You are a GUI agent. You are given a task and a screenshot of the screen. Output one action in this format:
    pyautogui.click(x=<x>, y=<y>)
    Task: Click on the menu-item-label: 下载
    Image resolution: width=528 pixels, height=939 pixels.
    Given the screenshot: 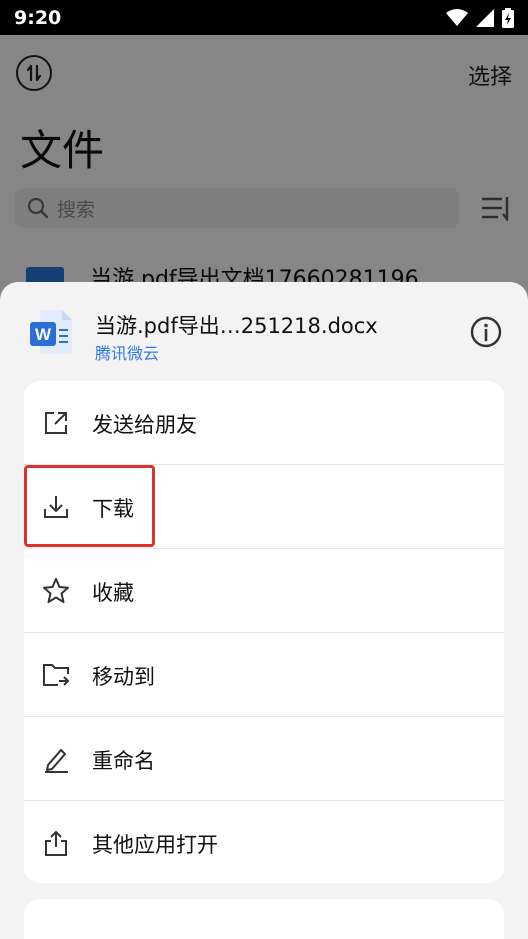 What is the action you would take?
    pyautogui.click(x=113, y=509)
    